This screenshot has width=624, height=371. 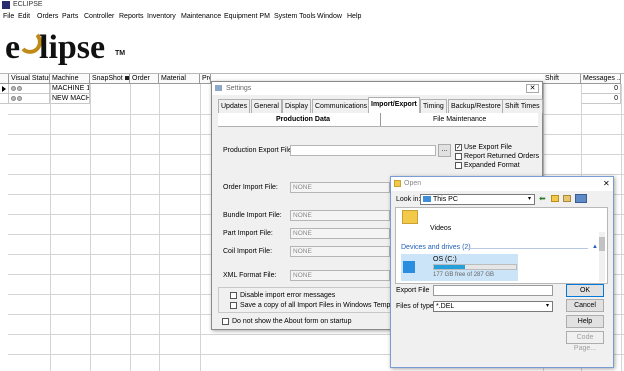 What do you see at coordinates (250, 187) in the screenshot?
I see `order-import-label: Order Import File:` at bounding box center [250, 187].